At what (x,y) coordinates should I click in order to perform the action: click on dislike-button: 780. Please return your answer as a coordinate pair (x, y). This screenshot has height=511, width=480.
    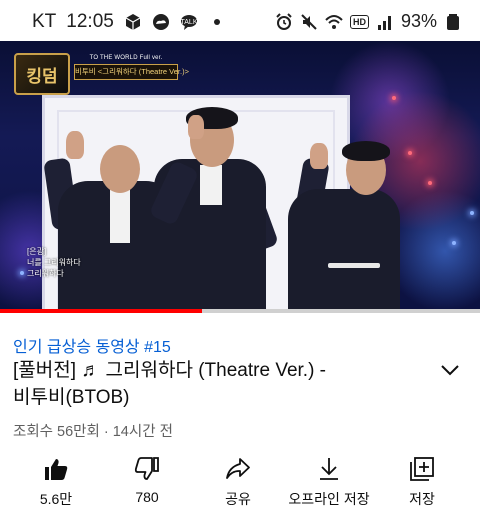
    Looking at the image, I should click on (147, 480).